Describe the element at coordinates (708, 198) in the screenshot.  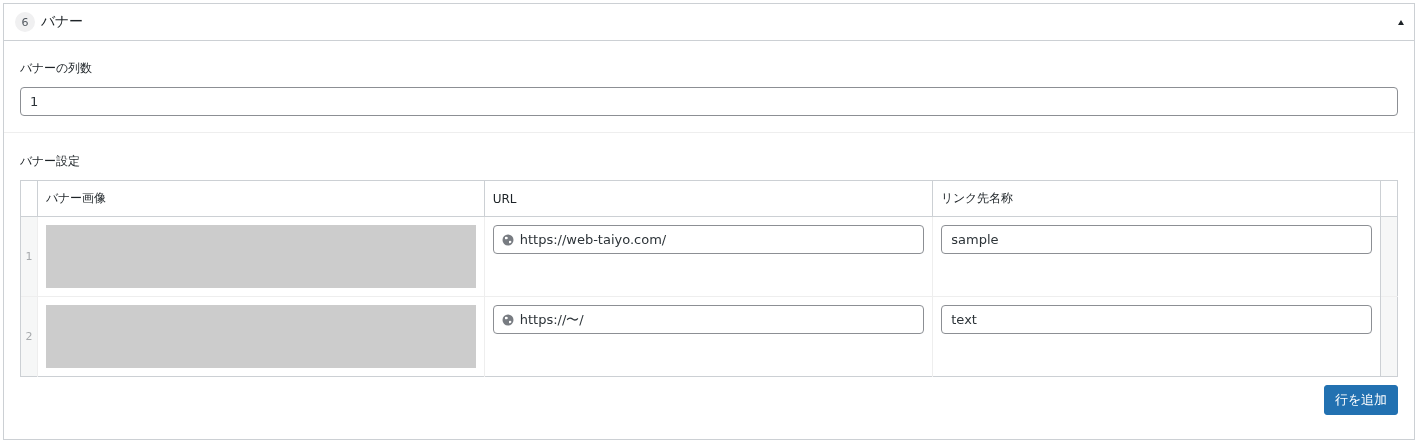
I see `column-header: URL` at that location.